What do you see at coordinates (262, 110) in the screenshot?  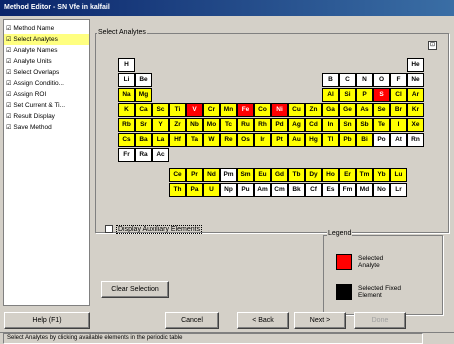 I see `element-co: Co` at bounding box center [262, 110].